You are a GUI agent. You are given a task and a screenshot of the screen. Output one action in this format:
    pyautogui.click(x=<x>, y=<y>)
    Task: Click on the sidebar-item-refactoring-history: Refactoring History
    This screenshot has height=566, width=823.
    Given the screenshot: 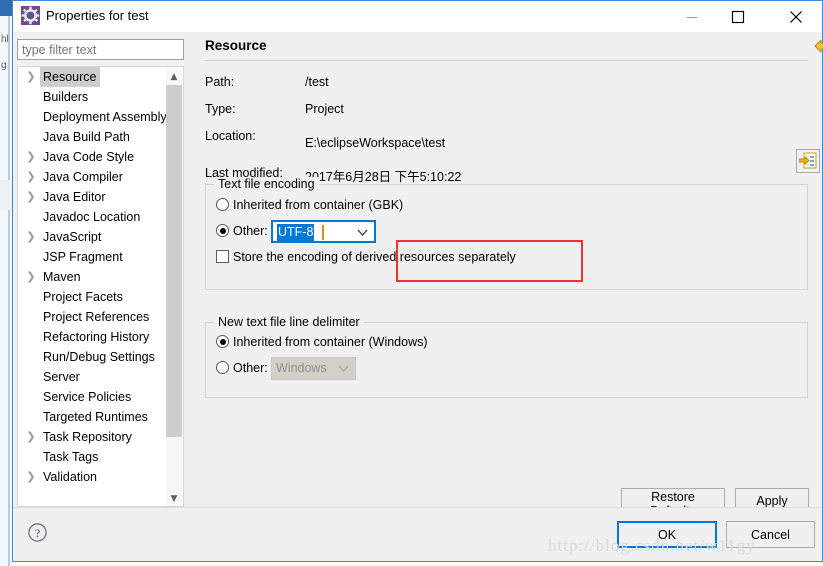 What is the action you would take?
    pyautogui.click(x=92, y=337)
    